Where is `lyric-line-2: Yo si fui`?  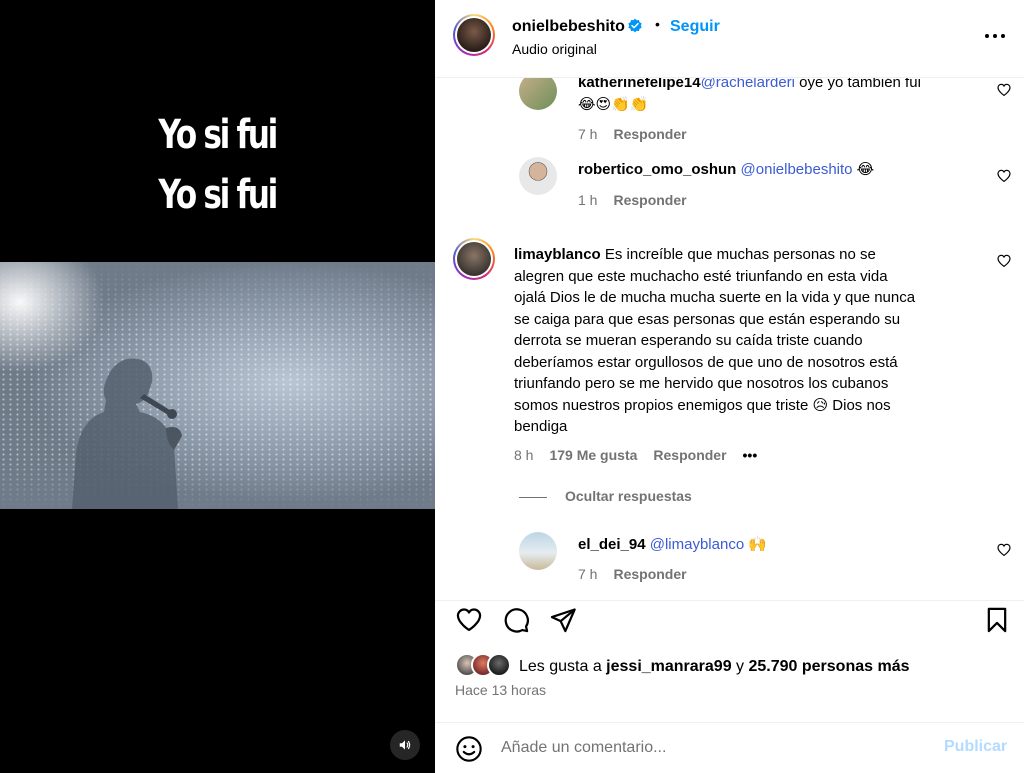 lyric-line-2: Yo si fui is located at coordinates (218, 195).